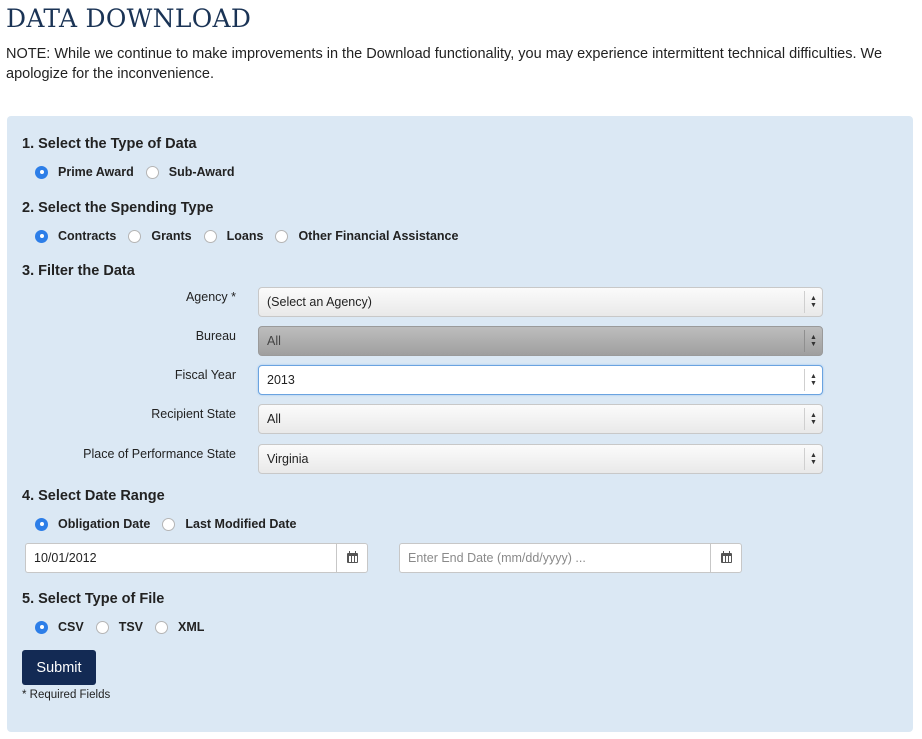  I want to click on agency-select: (Select an Agency) ▲ ▼, so click(540, 302).